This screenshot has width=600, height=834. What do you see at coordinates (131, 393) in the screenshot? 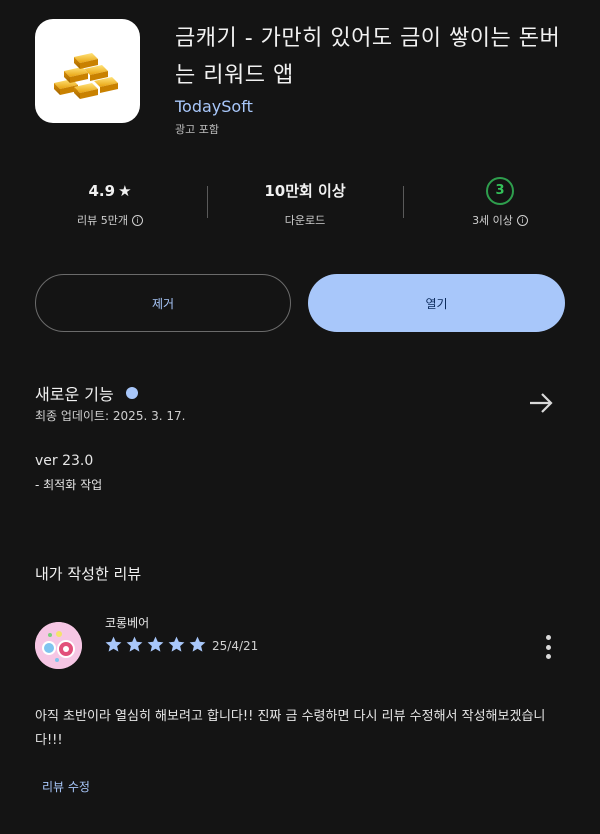
I see `new-indicator-dot` at bounding box center [131, 393].